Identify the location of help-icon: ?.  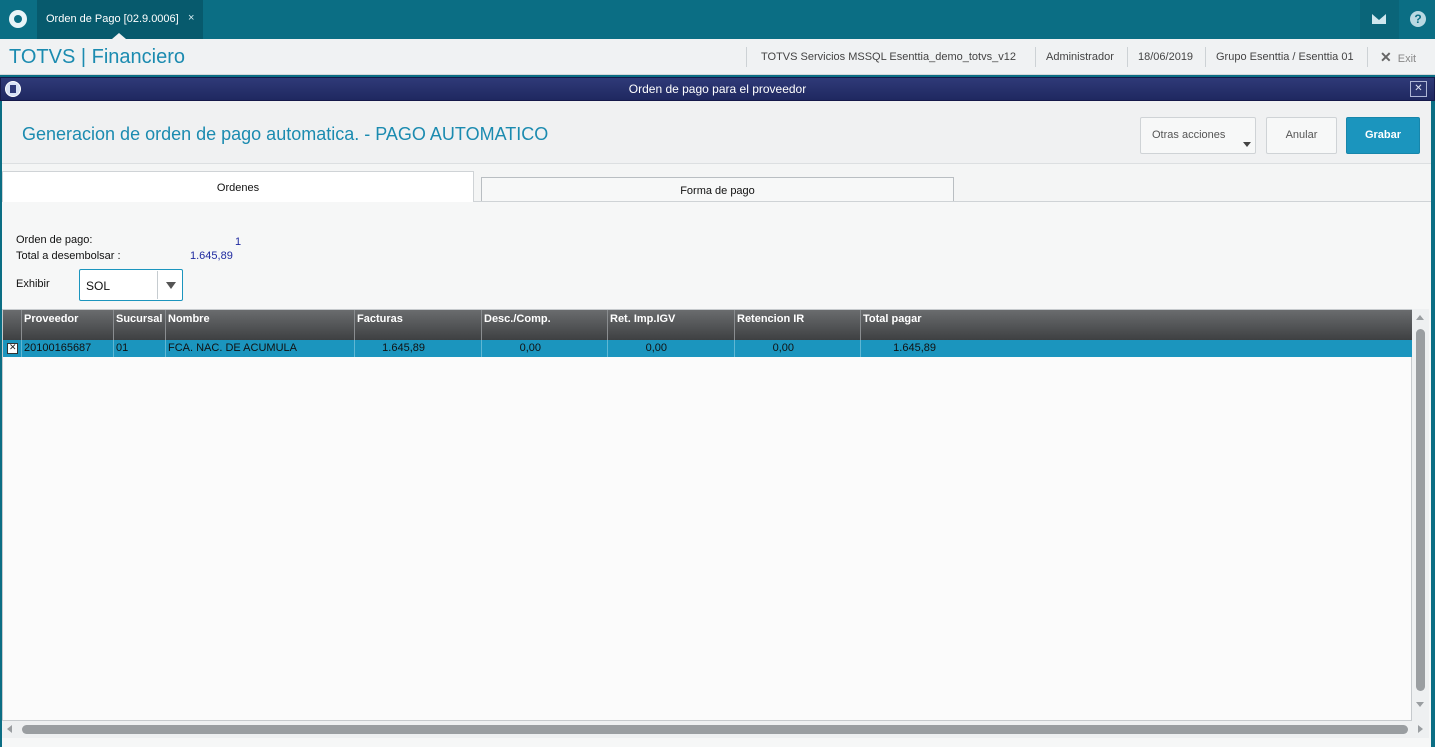
(1418, 19).